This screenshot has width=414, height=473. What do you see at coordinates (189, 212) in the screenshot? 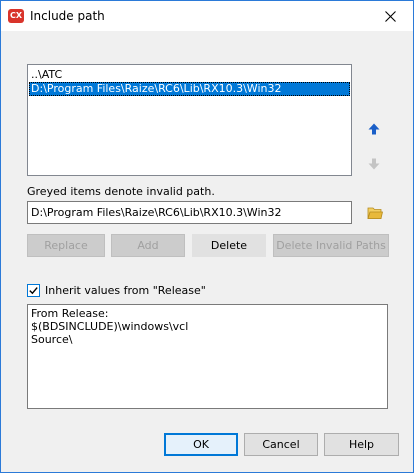
I see `path-input` at bounding box center [189, 212].